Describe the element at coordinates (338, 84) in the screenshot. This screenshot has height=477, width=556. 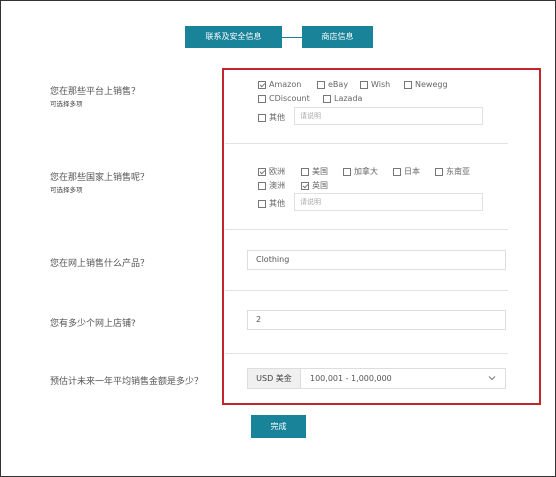
I see `option-label: eBay` at that location.